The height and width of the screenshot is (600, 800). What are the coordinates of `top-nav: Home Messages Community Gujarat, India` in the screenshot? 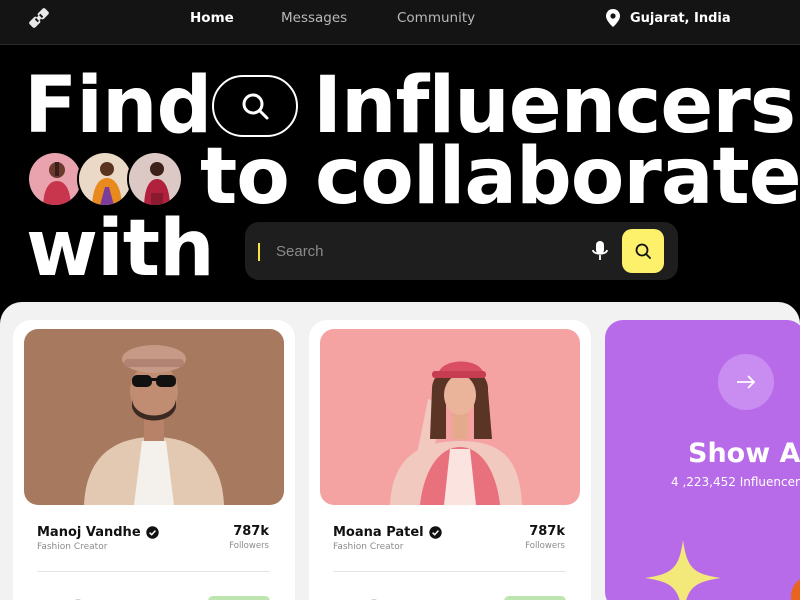 It's located at (400, 22).